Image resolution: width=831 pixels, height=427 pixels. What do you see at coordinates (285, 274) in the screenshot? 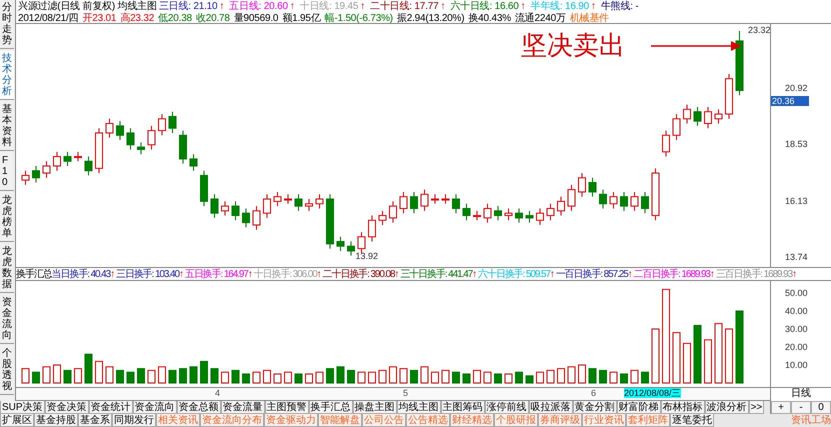
I see `turnover-value: 十日换手: 306.00` at bounding box center [285, 274].